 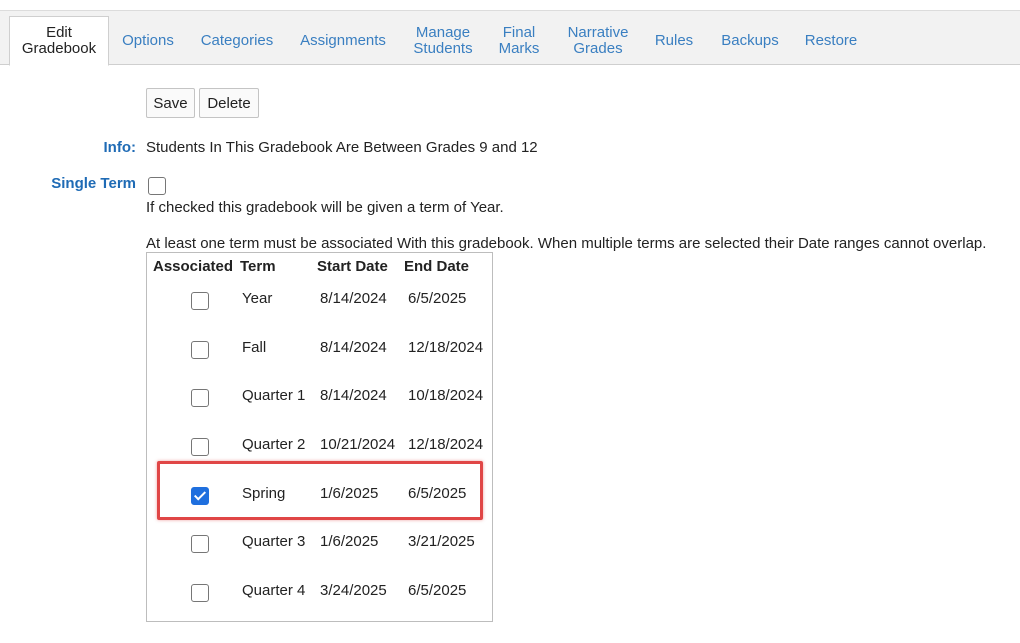 What do you see at coordinates (119, 147) in the screenshot?
I see `info-label: Info:` at bounding box center [119, 147].